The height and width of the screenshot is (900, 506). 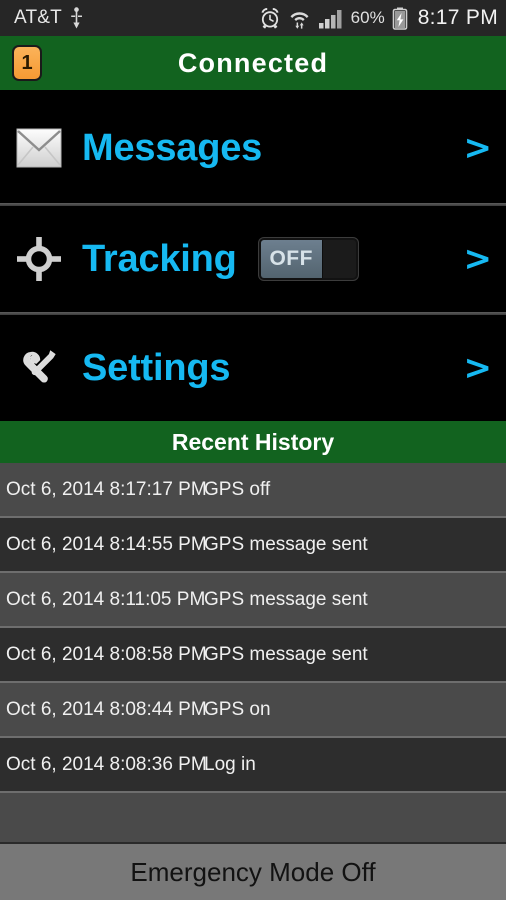 I want to click on history-row-timestamp: Oct 6, 2014 8:11:05 PM, so click(x=106, y=599).